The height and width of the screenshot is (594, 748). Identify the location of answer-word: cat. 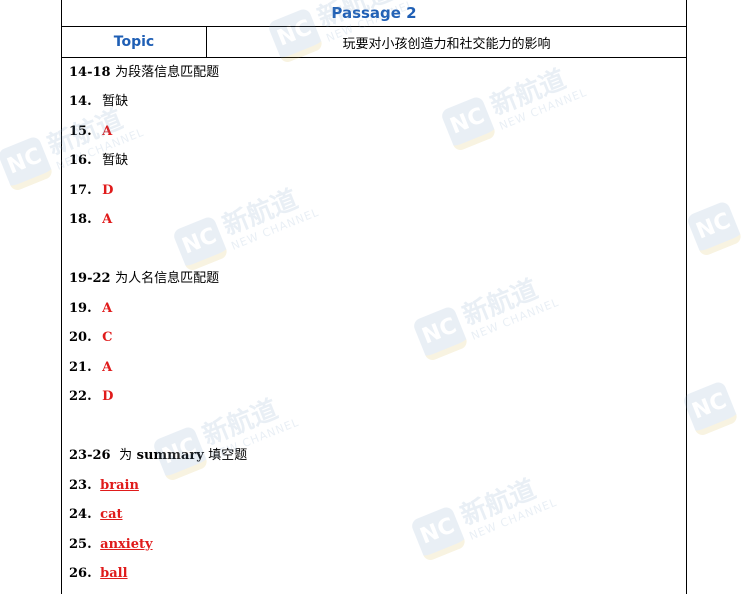
(111, 514).